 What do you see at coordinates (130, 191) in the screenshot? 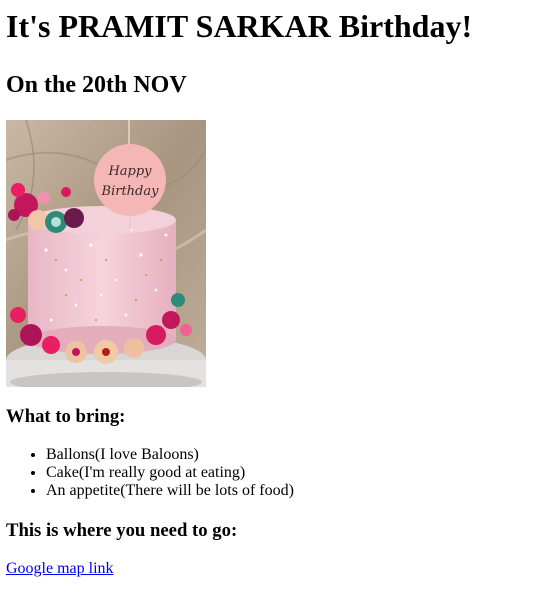
I see `topper-text-2: Birthday` at bounding box center [130, 191].